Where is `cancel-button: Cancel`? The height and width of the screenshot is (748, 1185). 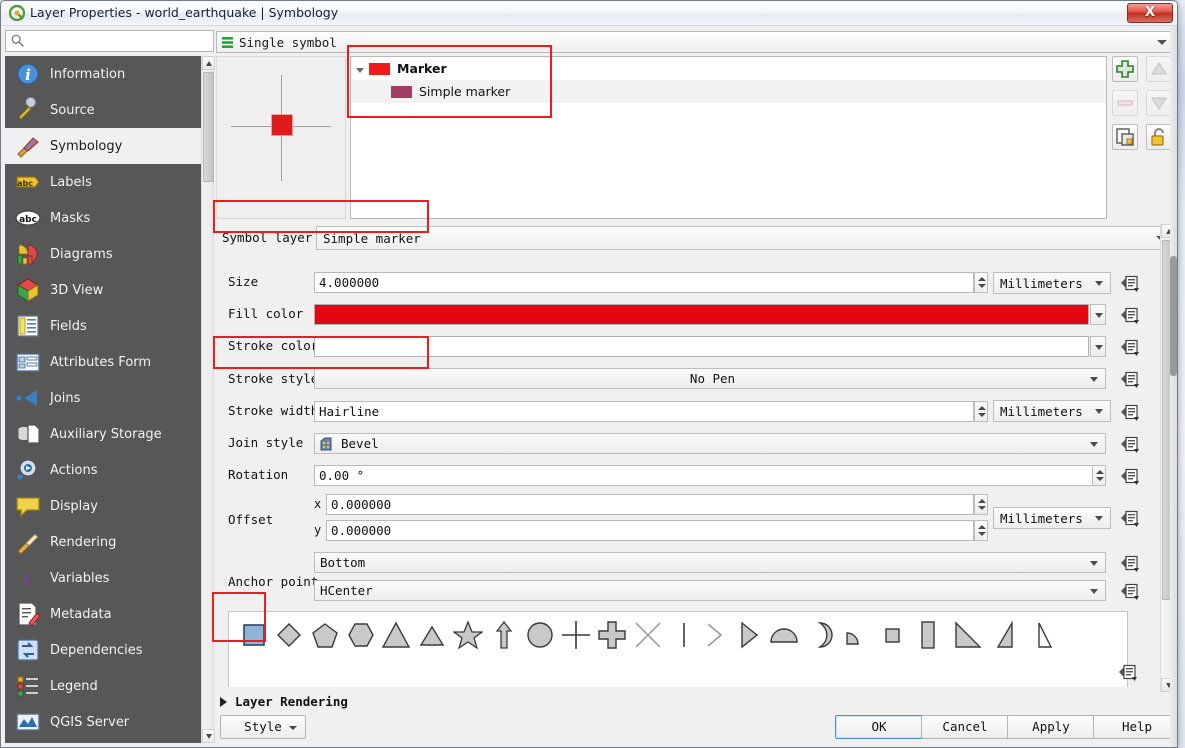 cancel-button: Cancel is located at coordinates (965, 727).